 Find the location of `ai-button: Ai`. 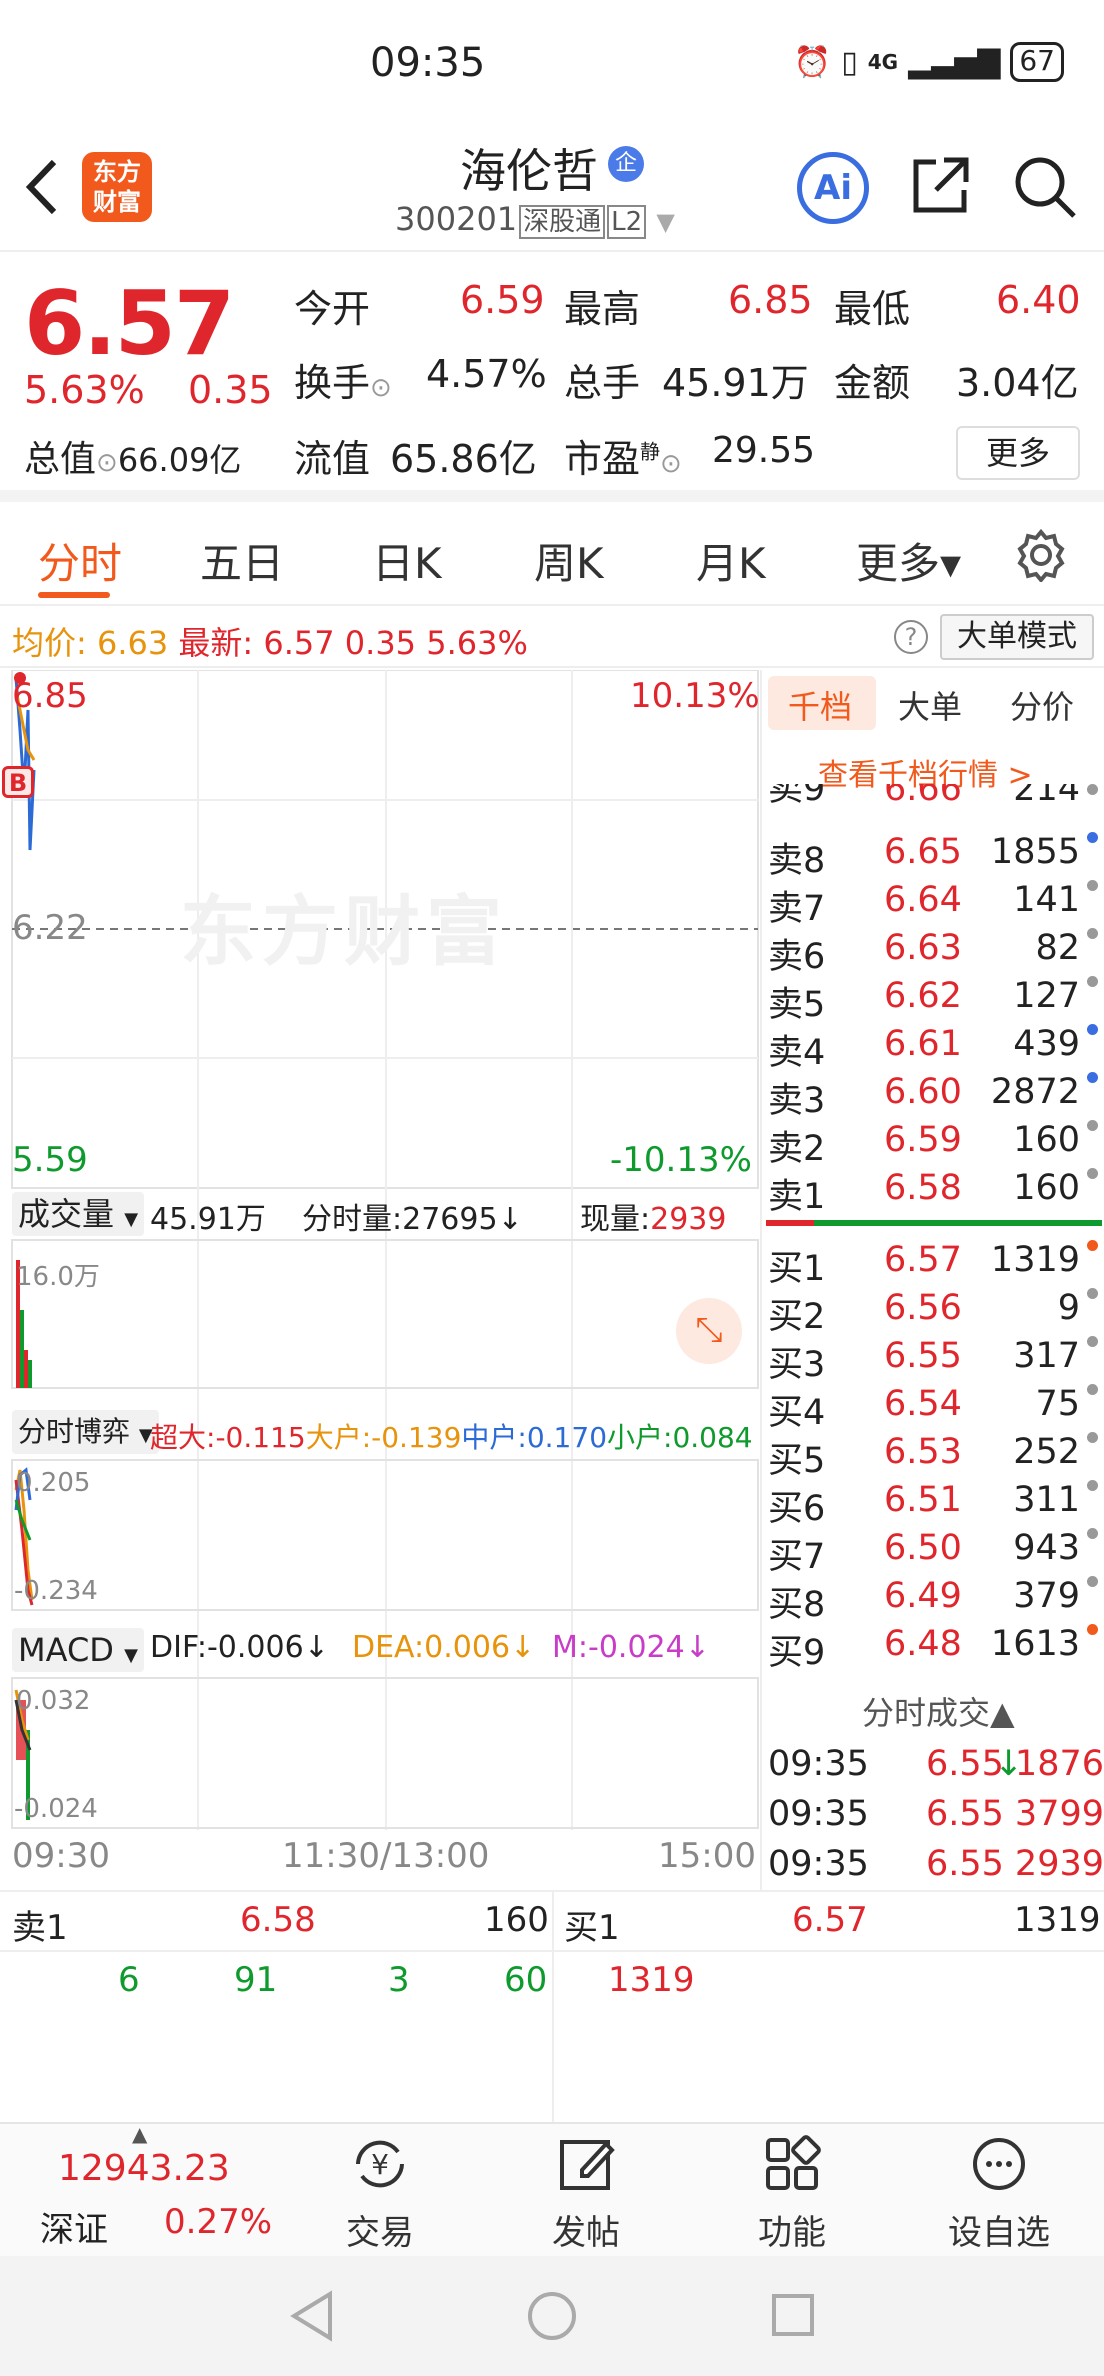

ai-button: Ai is located at coordinates (833, 188).